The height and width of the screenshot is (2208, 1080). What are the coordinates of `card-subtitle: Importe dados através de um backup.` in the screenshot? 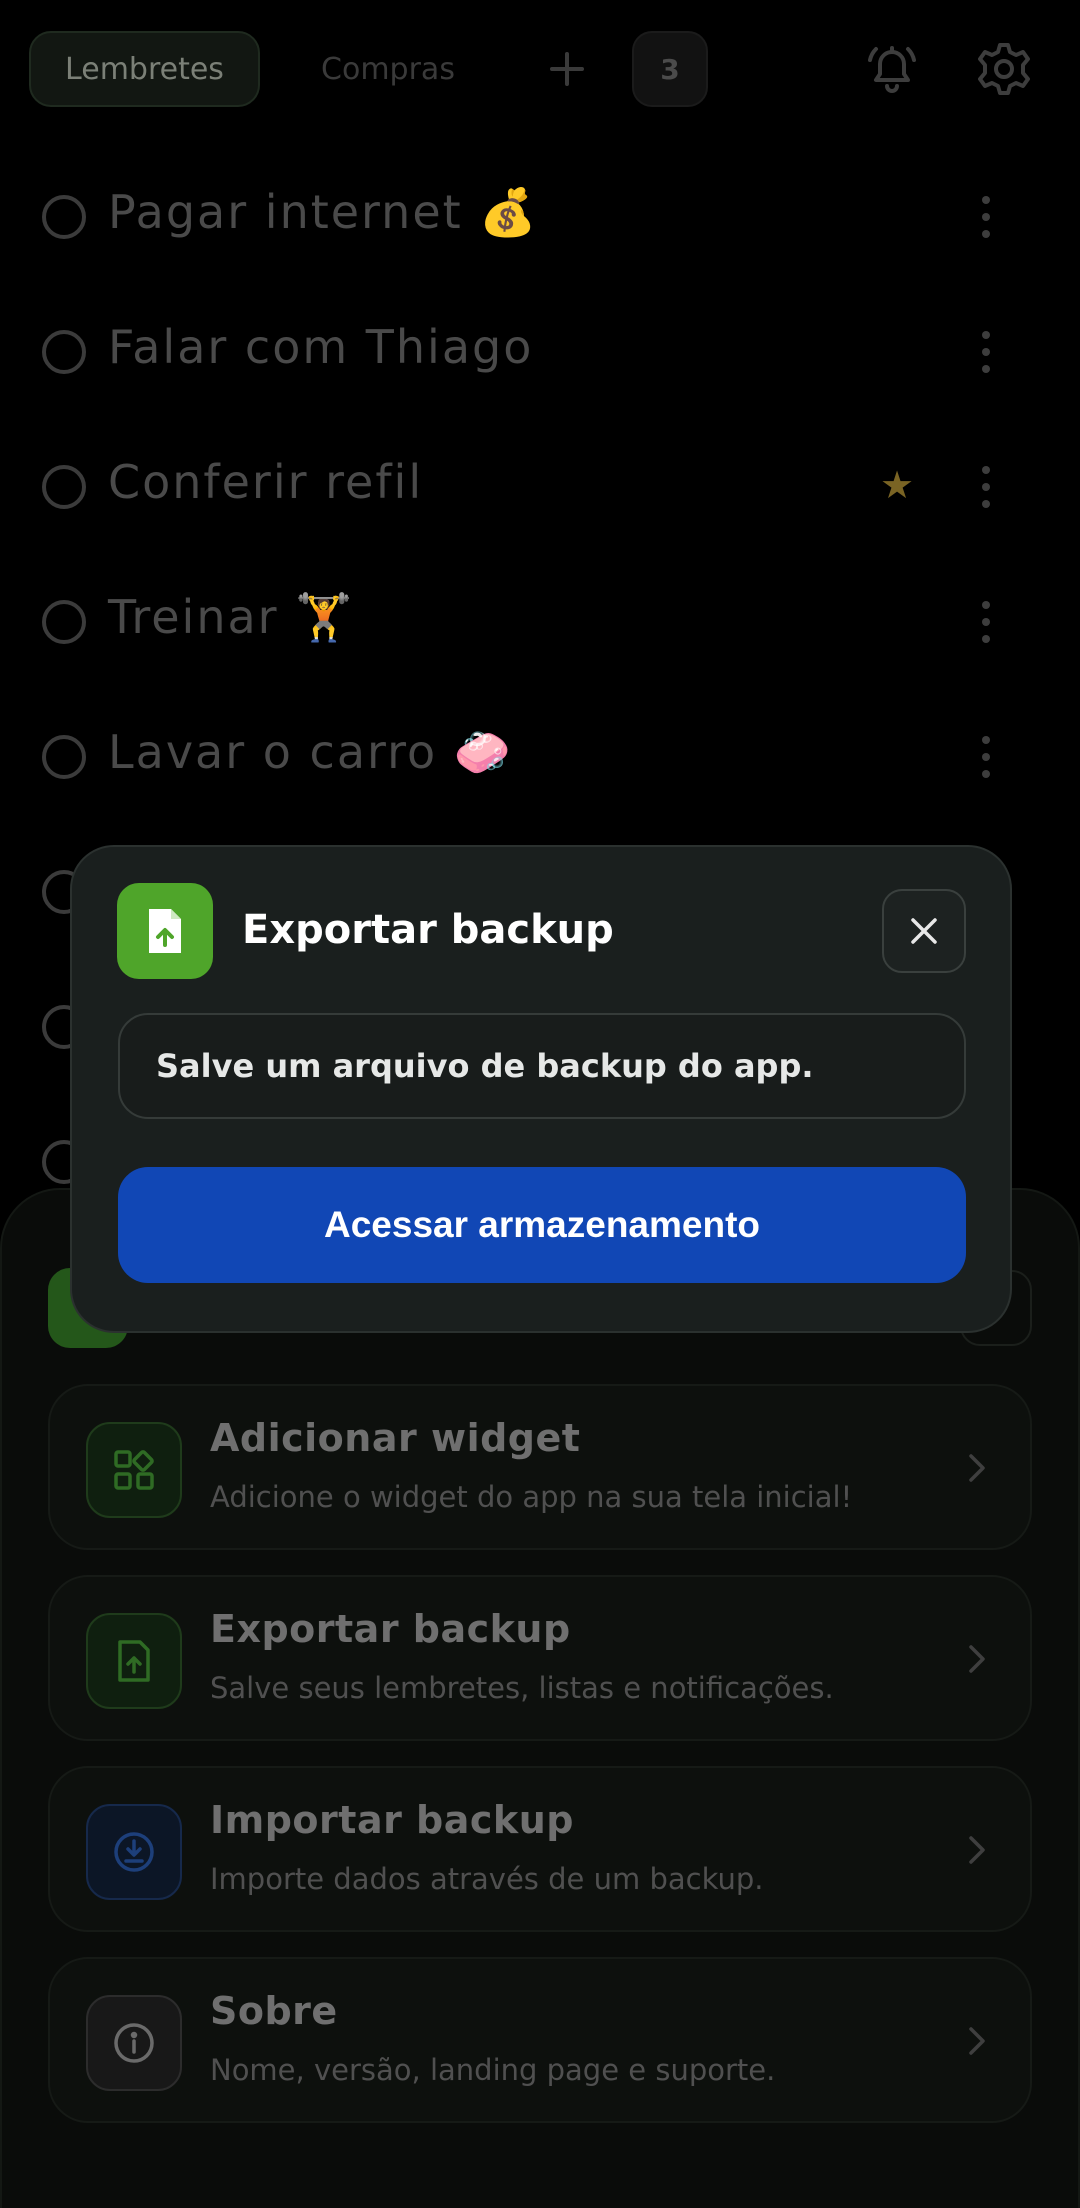 It's located at (487, 1879).